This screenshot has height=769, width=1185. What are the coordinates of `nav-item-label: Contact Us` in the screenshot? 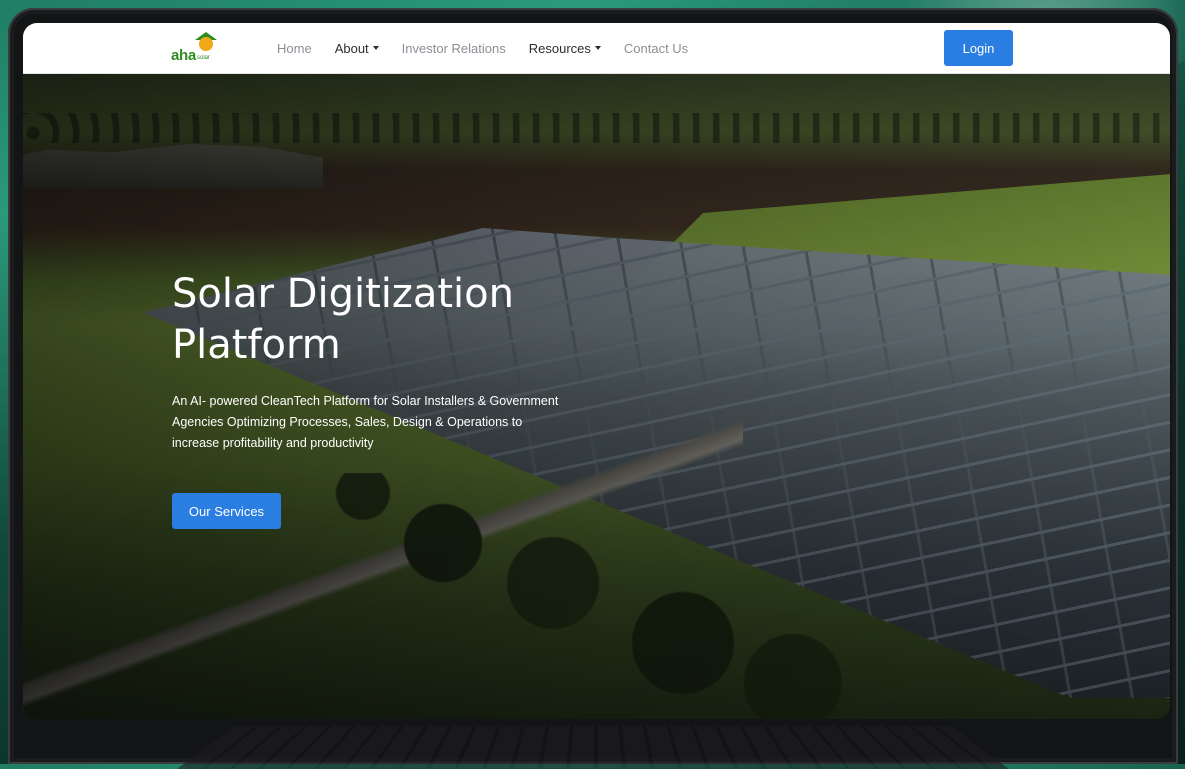 It's located at (656, 48).